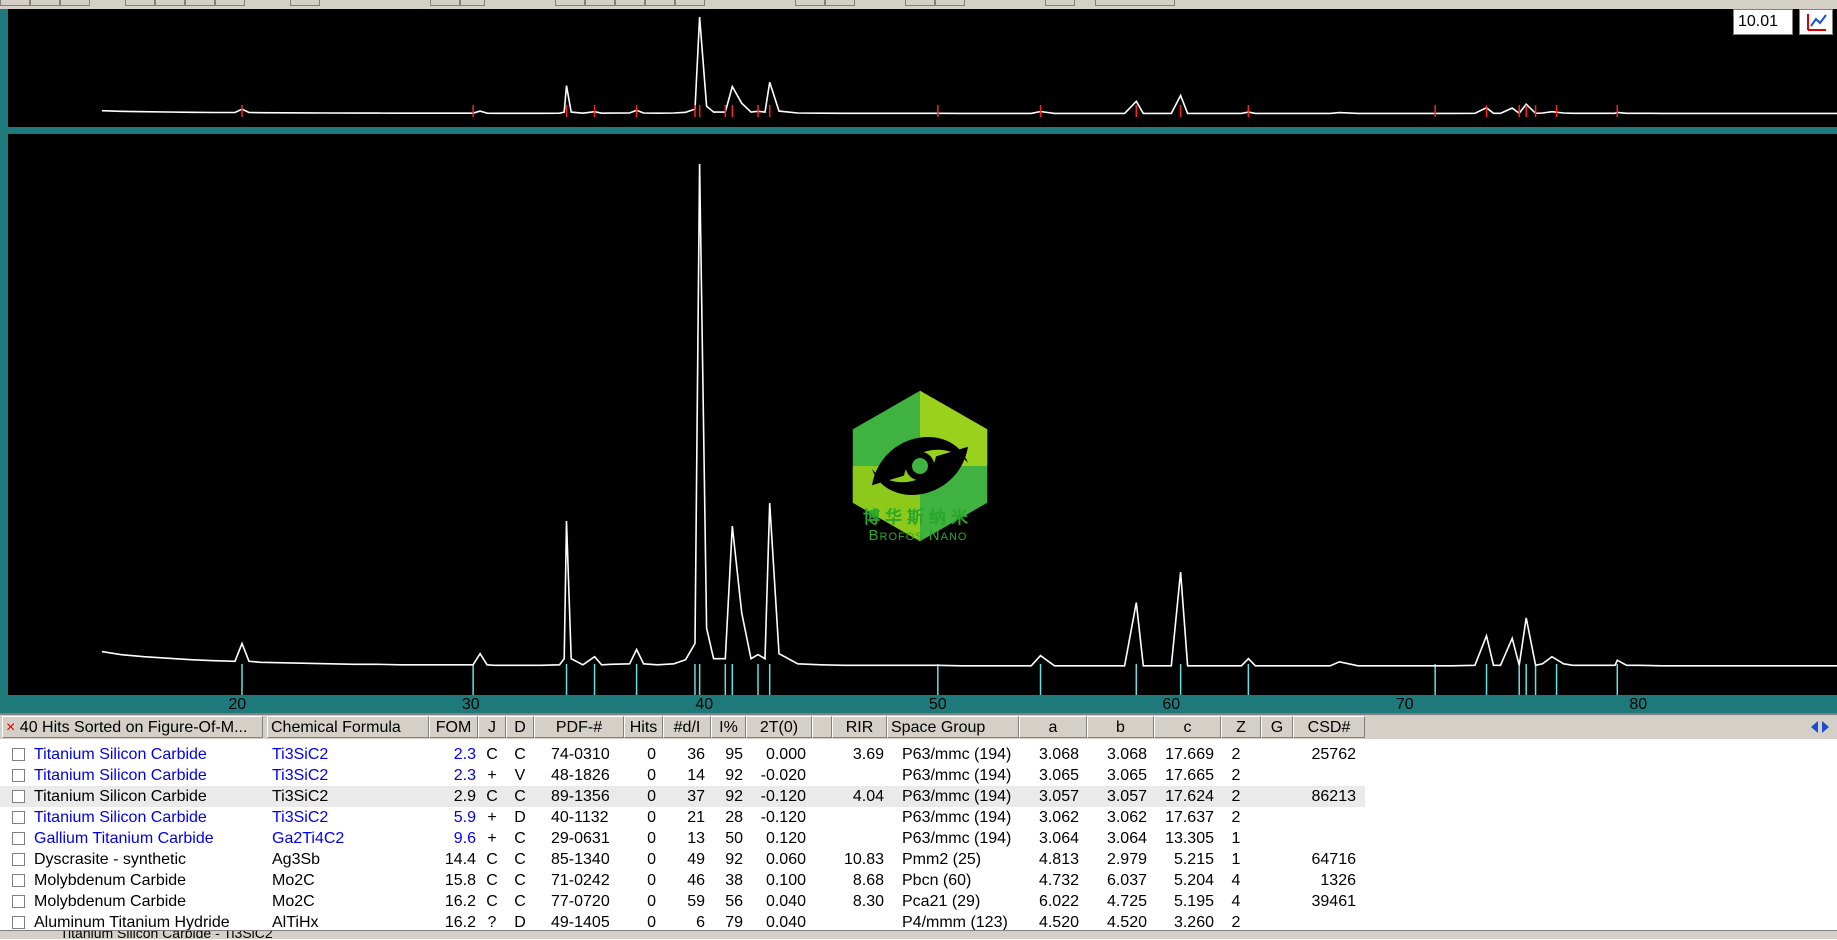 Image resolution: width=1837 pixels, height=940 pixels. What do you see at coordinates (1126, 775) in the screenshot?
I see `cell-b: 3.065` at bounding box center [1126, 775].